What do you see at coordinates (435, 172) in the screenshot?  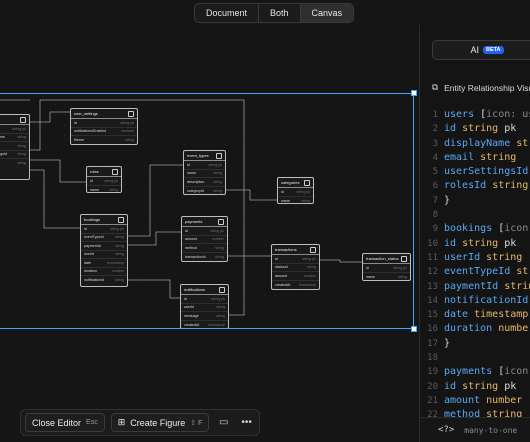 I see `line-number: 5` at bounding box center [435, 172].